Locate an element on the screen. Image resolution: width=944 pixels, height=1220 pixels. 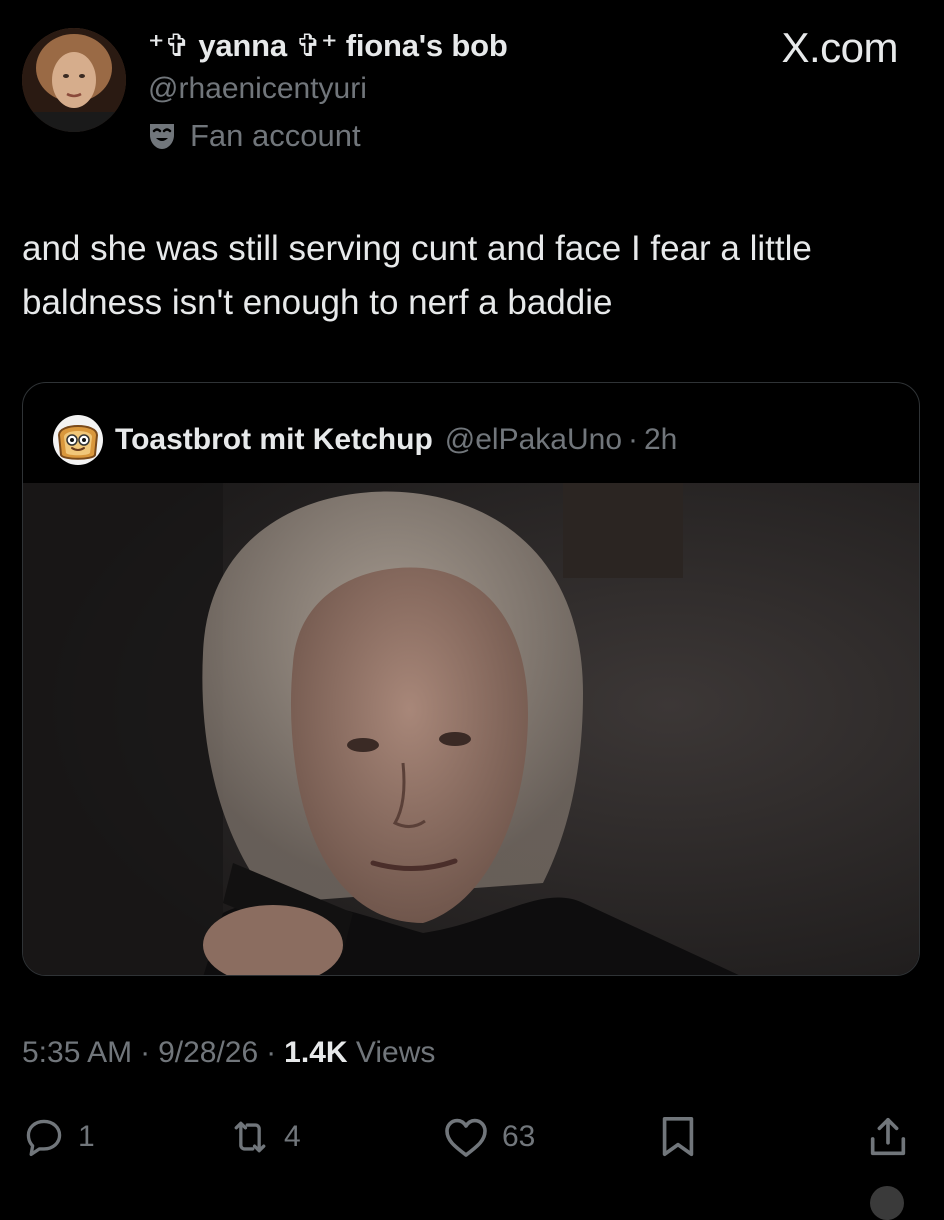
quote-author-name: Toastbrot mit Ketchup is located at coordinates (274, 440).